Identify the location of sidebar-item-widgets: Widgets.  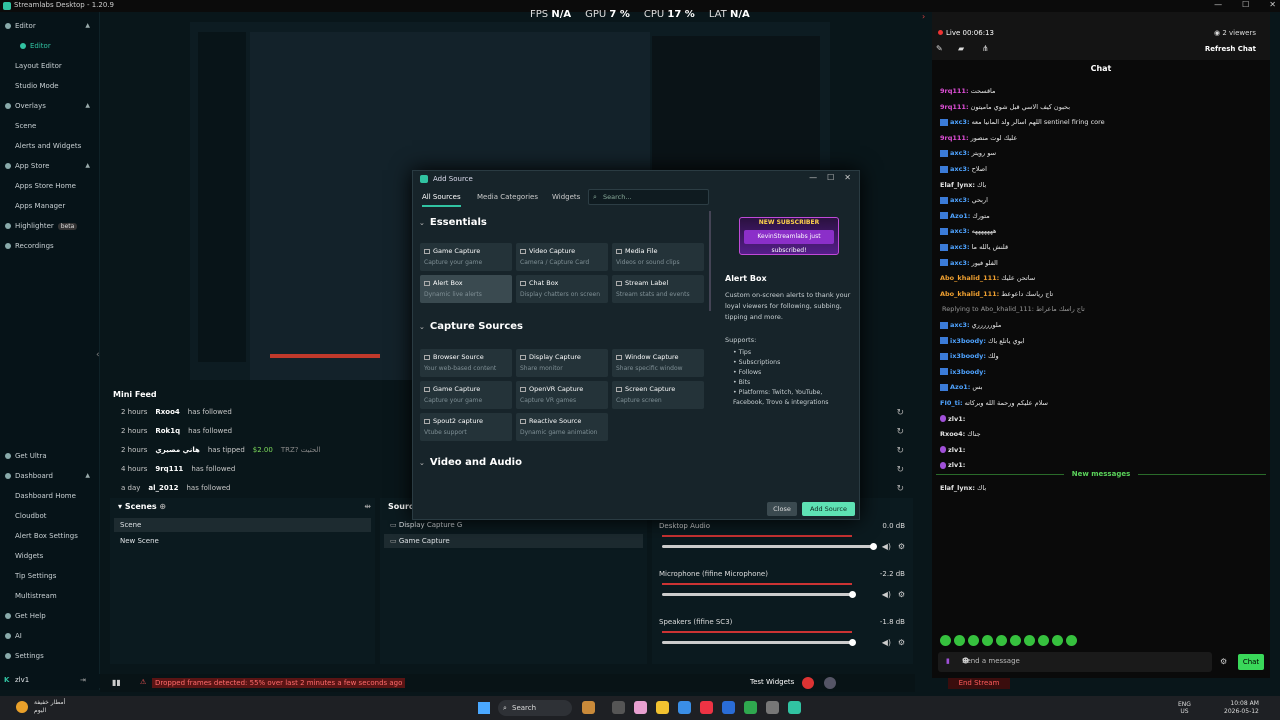
(50, 556).